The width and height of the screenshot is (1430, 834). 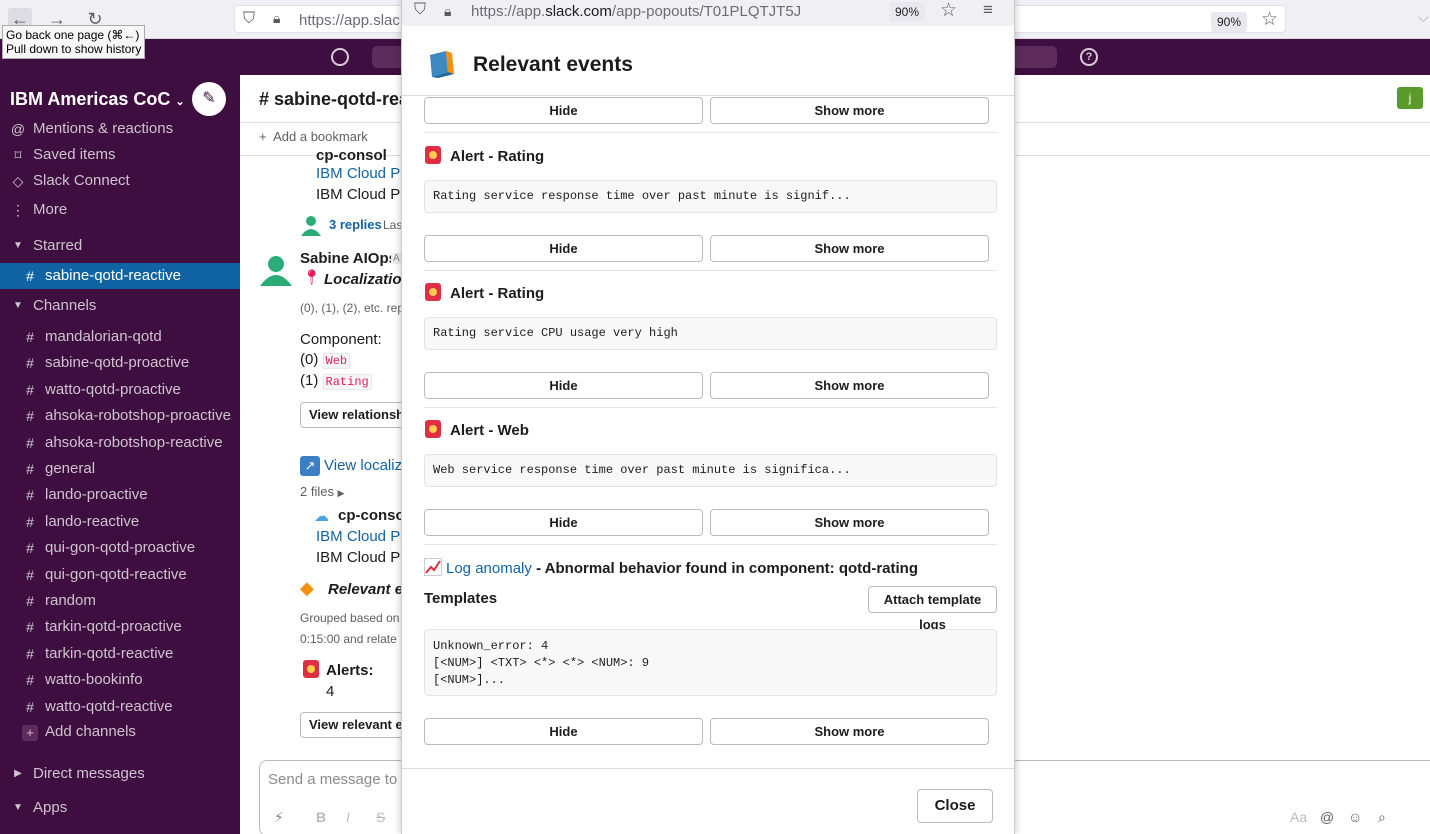 What do you see at coordinates (120, 210) in the screenshot?
I see `sidebar-item-more: ⋮ More` at bounding box center [120, 210].